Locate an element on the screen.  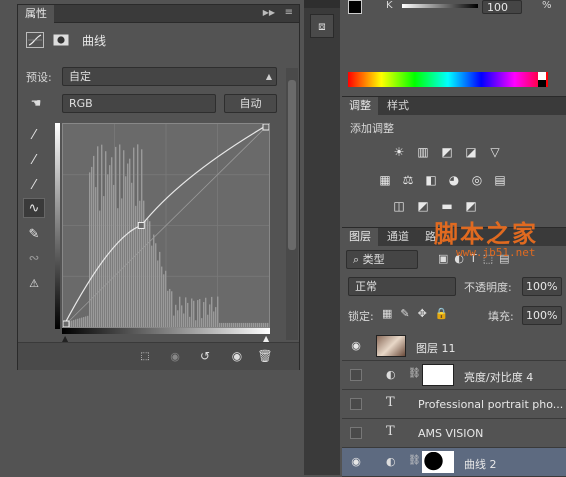
scrollbar is located at coordinates (292, 204).